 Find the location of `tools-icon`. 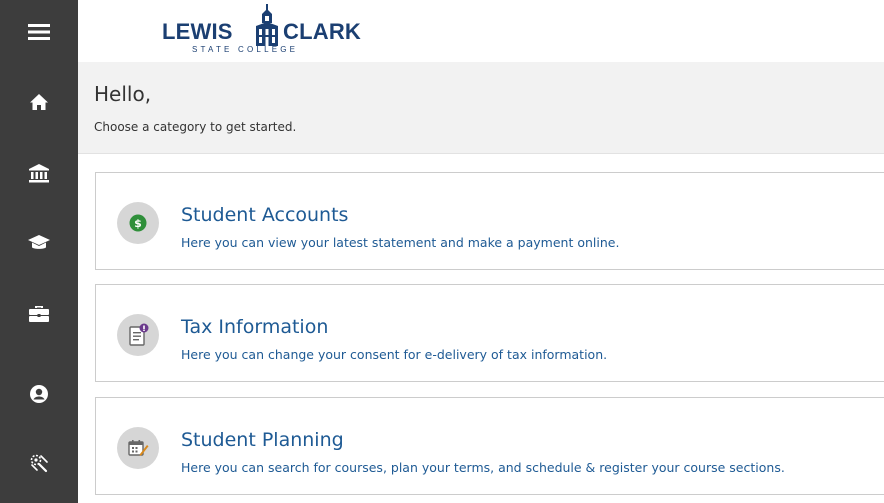

tools-icon is located at coordinates (39, 463).